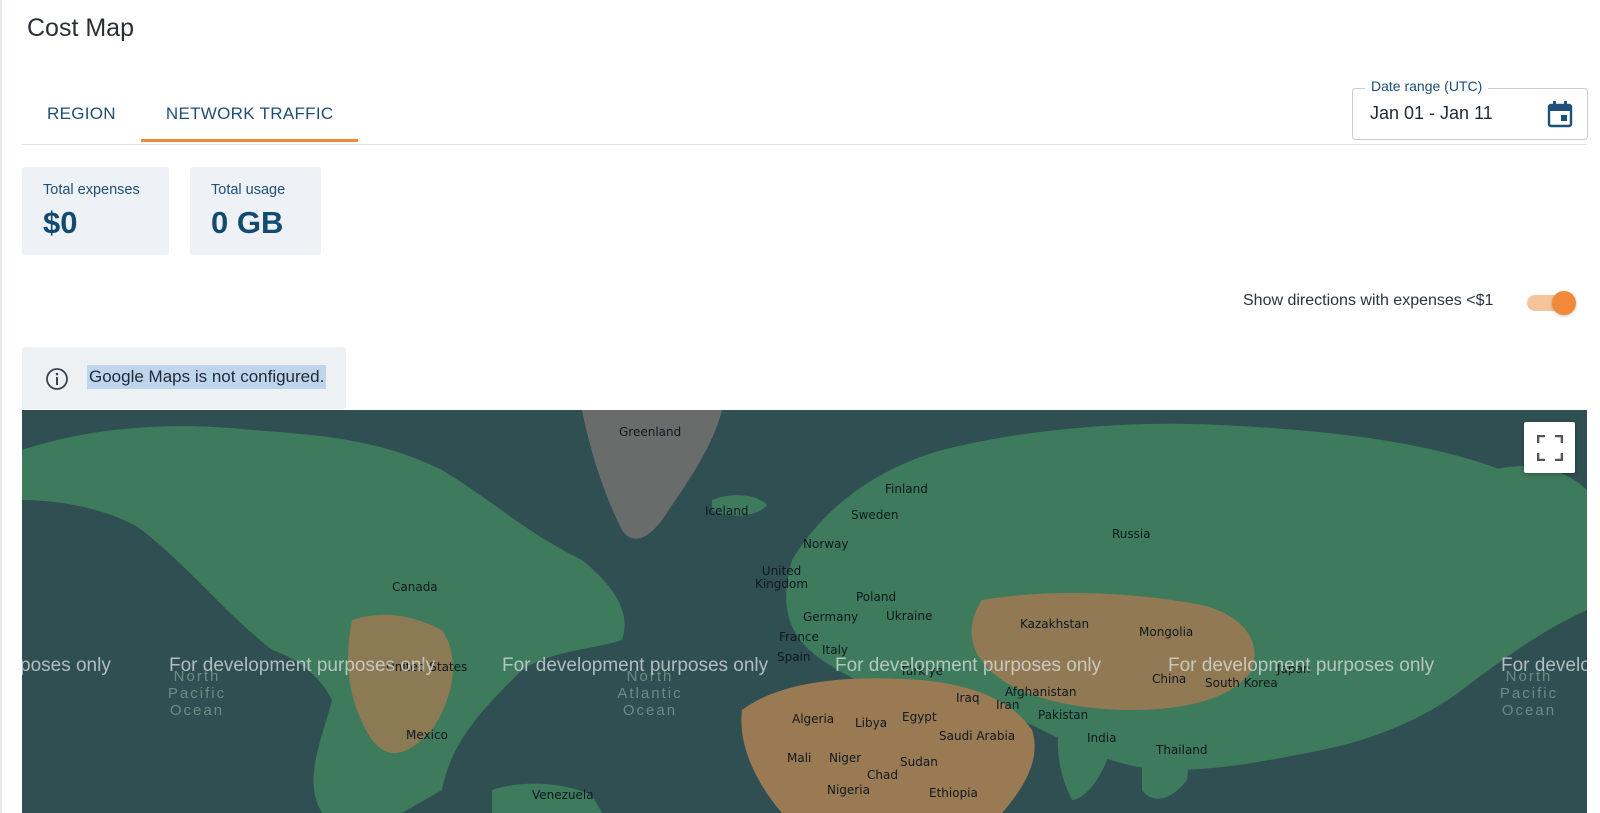  Describe the element at coordinates (848, 790) in the screenshot. I see `map-label-nigeria: Nigeria` at that location.